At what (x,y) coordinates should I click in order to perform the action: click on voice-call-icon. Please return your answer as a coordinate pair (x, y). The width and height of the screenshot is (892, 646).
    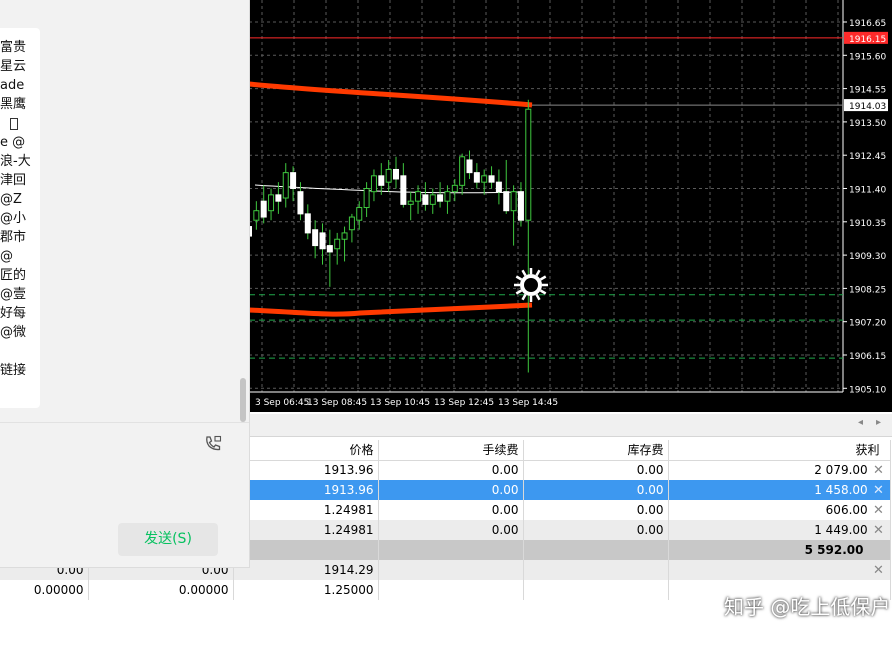
    Looking at the image, I should click on (213, 444).